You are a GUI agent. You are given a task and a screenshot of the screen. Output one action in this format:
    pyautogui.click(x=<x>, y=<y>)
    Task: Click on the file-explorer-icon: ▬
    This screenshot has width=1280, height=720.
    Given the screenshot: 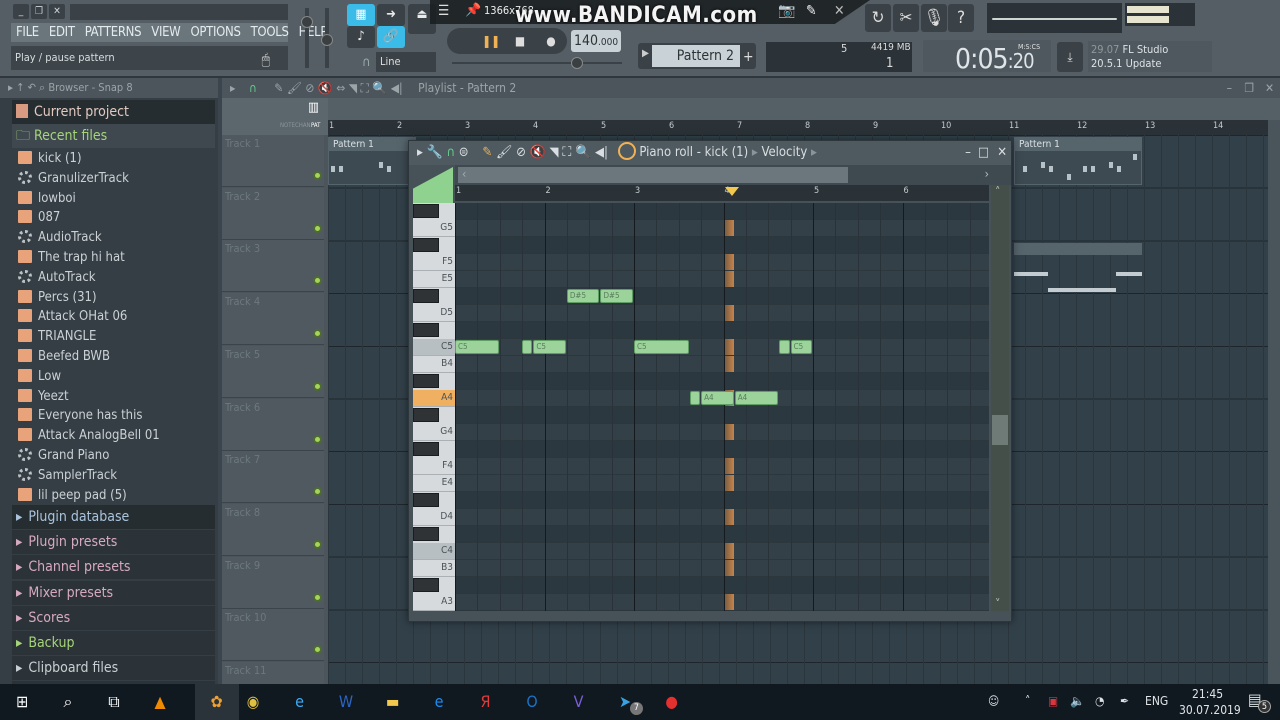 What is the action you would take?
    pyautogui.click(x=393, y=702)
    